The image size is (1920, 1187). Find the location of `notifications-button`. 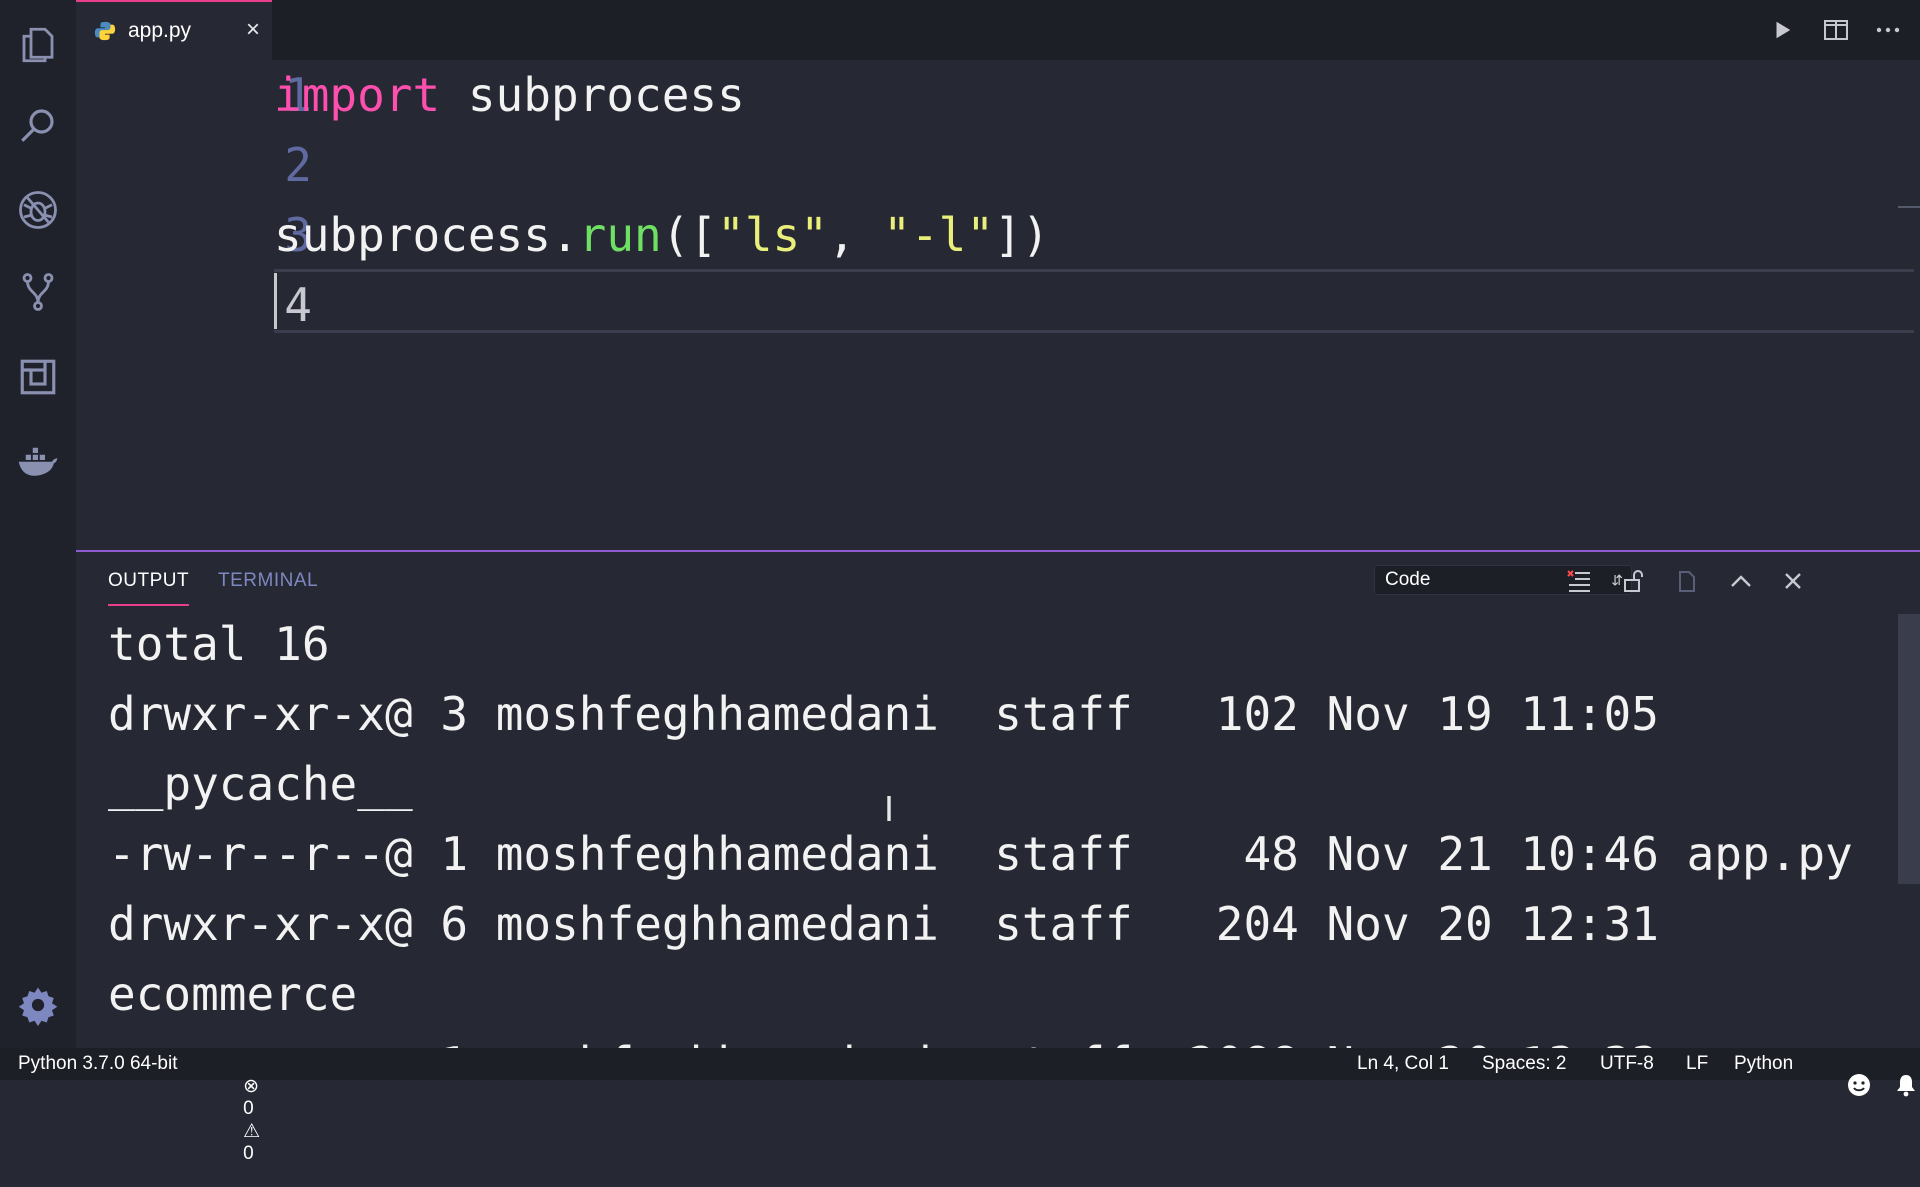

notifications-button is located at coordinates (1895, 1088).